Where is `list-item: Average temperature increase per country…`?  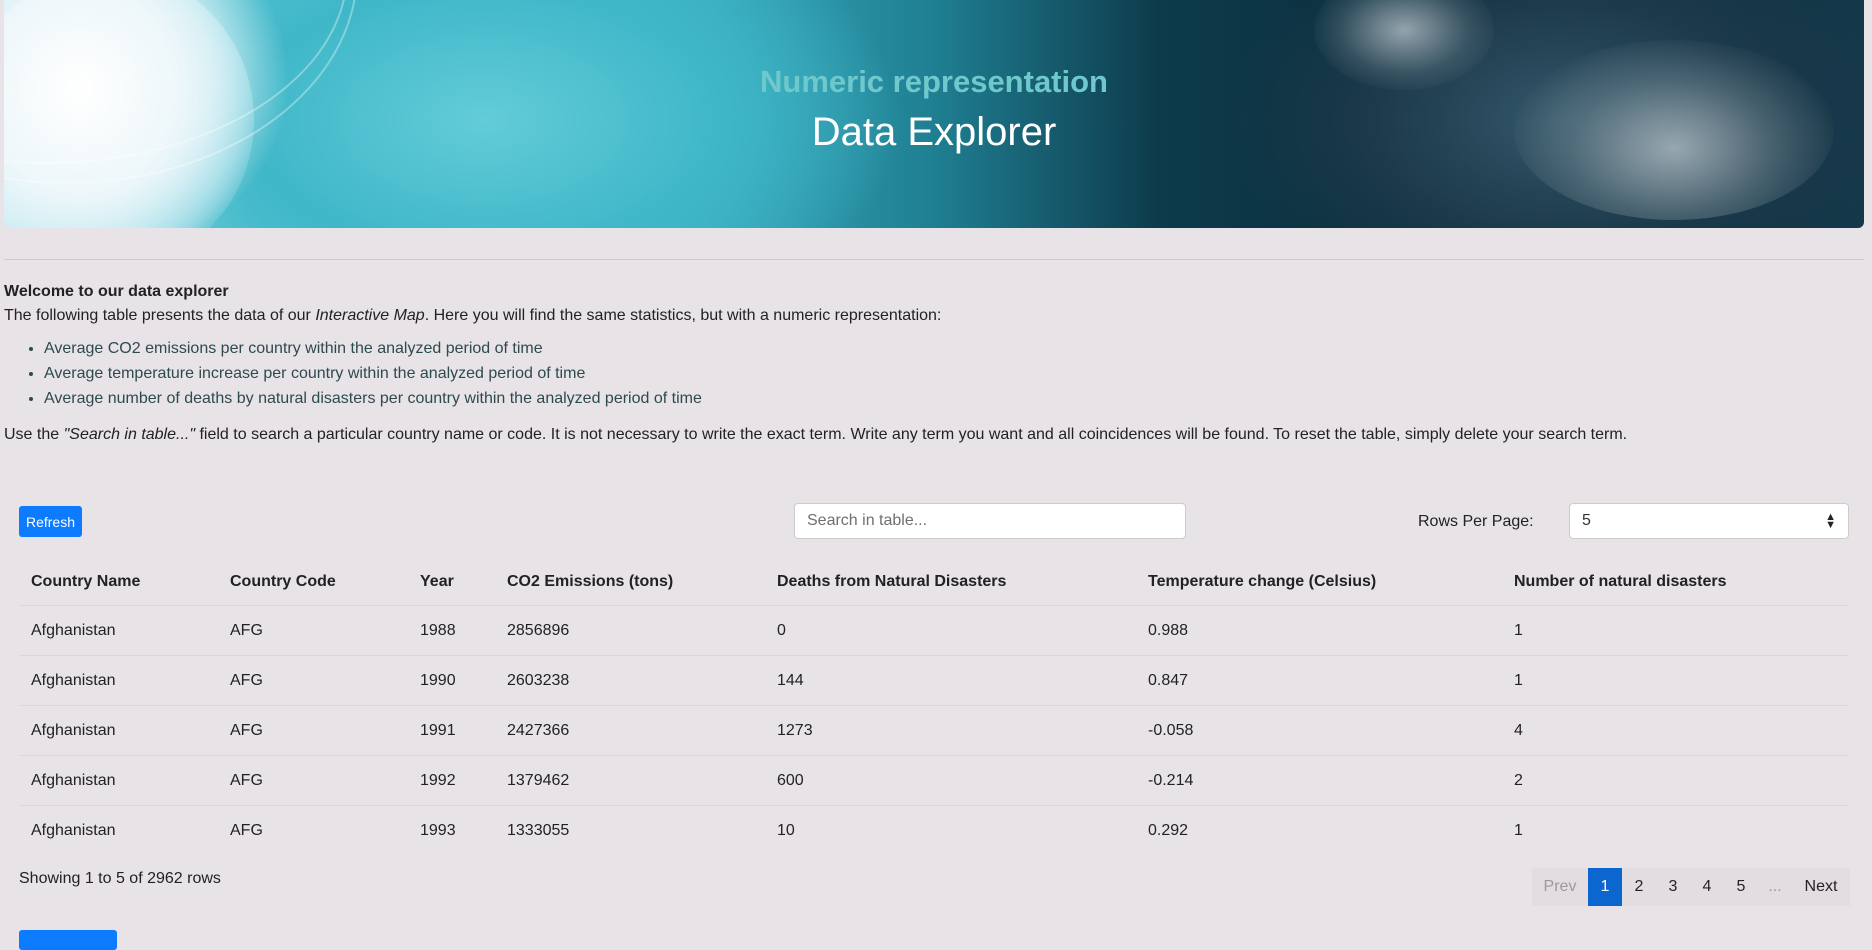 list-item: Average temperature increase per country… is located at coordinates (954, 373).